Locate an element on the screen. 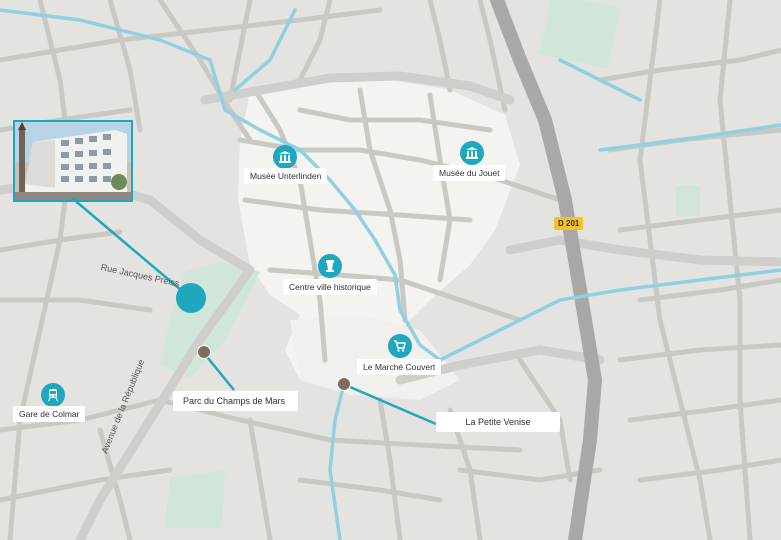 The width and height of the screenshot is (781, 540). place-label-marche-couvert: Le Marché Couvert is located at coordinates (399, 367).